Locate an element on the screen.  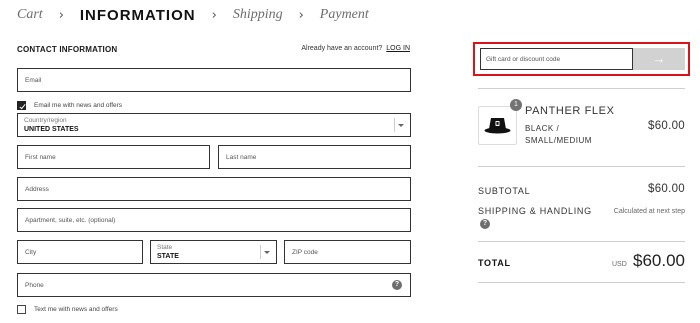
first-name-field: First name is located at coordinates (113, 157).